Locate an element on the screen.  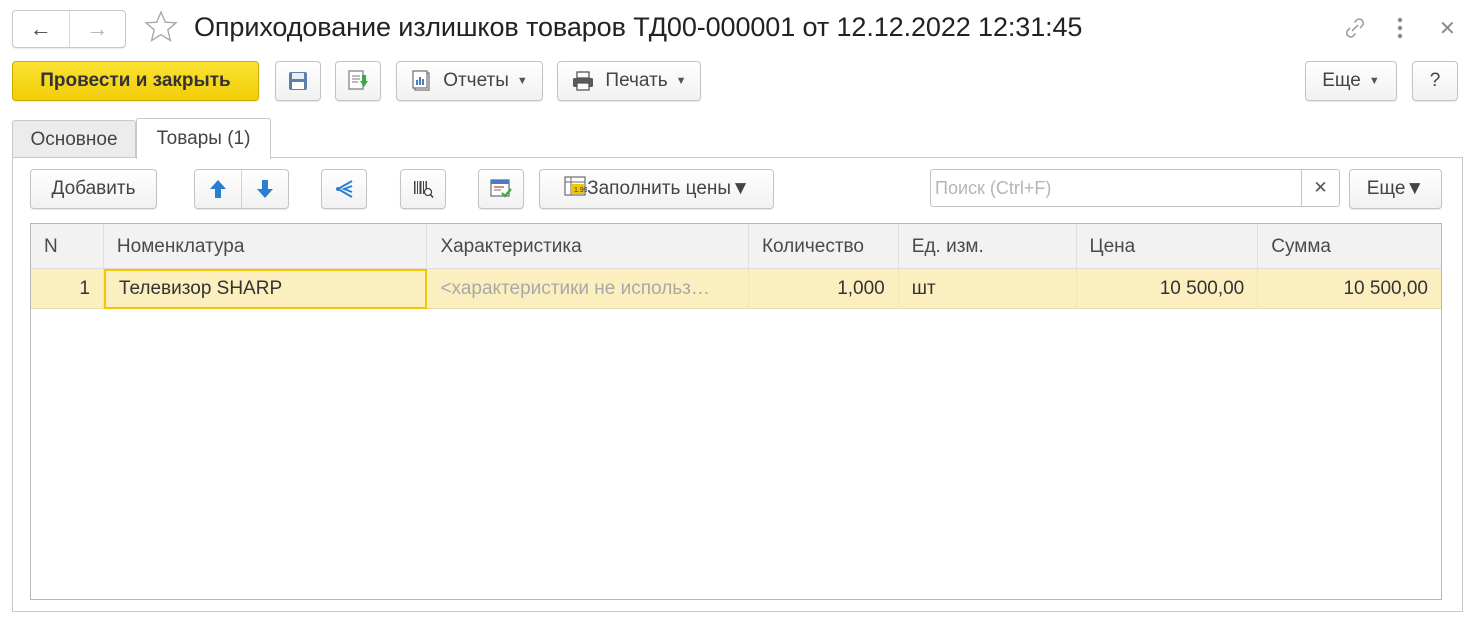
column-header-quantity: Количество is located at coordinates (824, 246).